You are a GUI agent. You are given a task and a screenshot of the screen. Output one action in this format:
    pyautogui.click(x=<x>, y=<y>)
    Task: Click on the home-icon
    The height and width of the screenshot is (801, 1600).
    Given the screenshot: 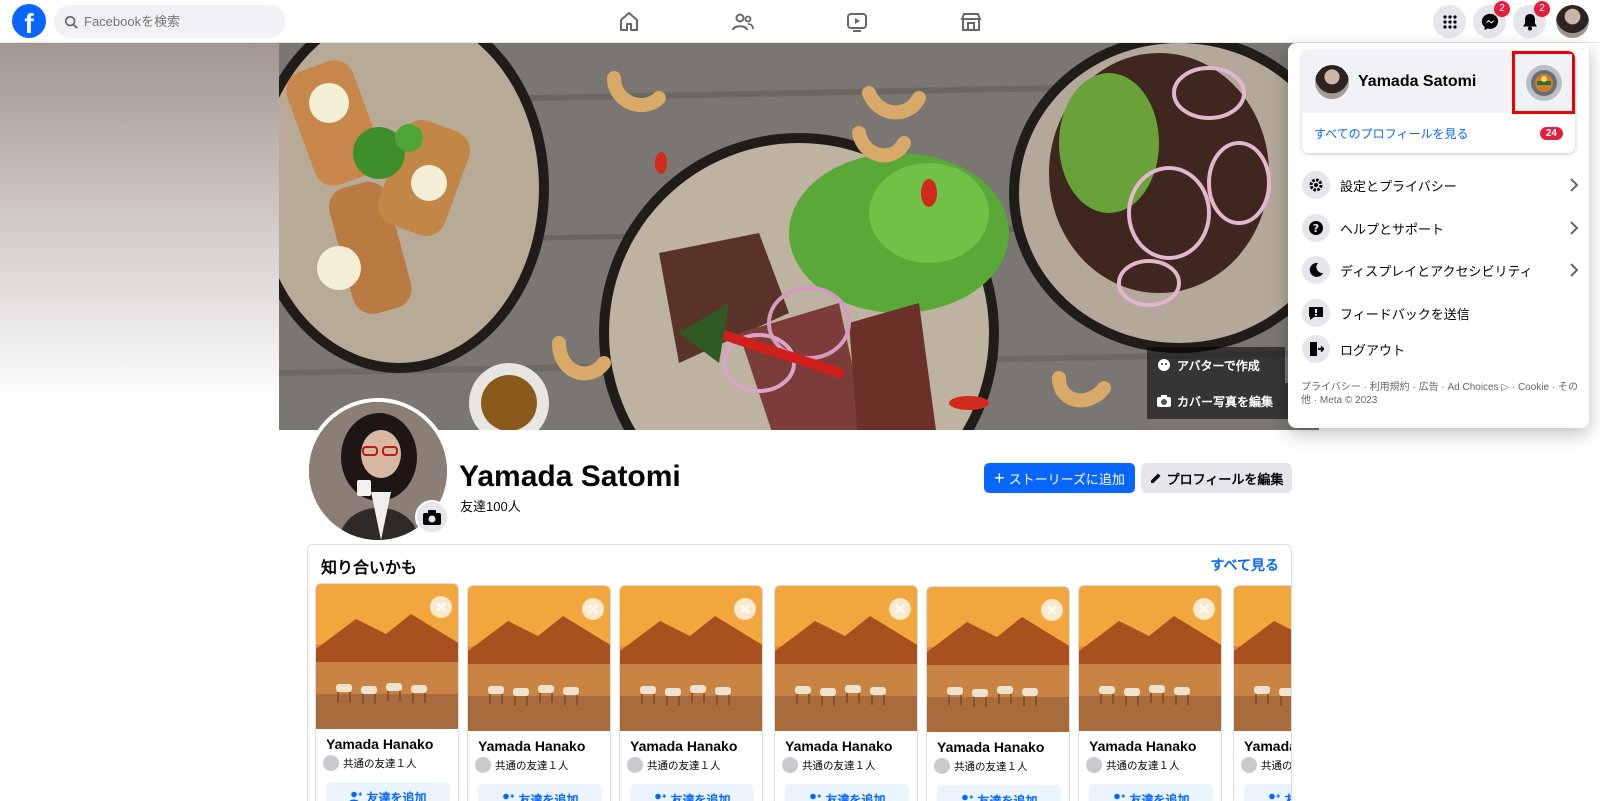 What is the action you would take?
    pyautogui.click(x=629, y=22)
    